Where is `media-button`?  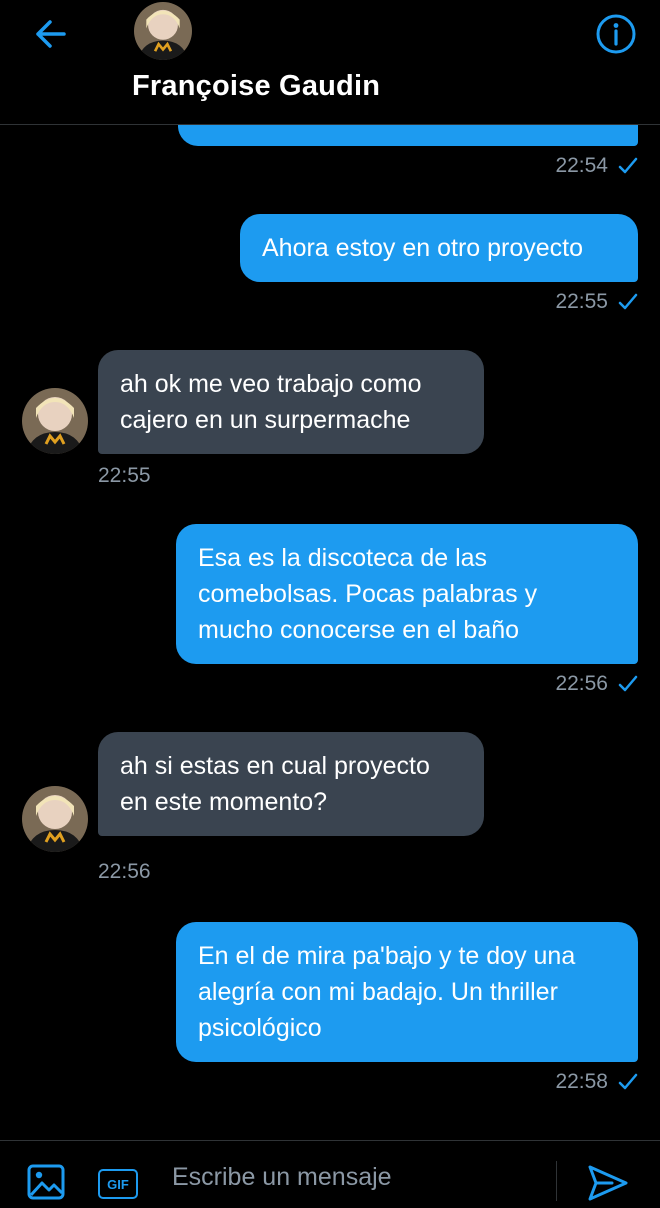 media-button is located at coordinates (46, 1182).